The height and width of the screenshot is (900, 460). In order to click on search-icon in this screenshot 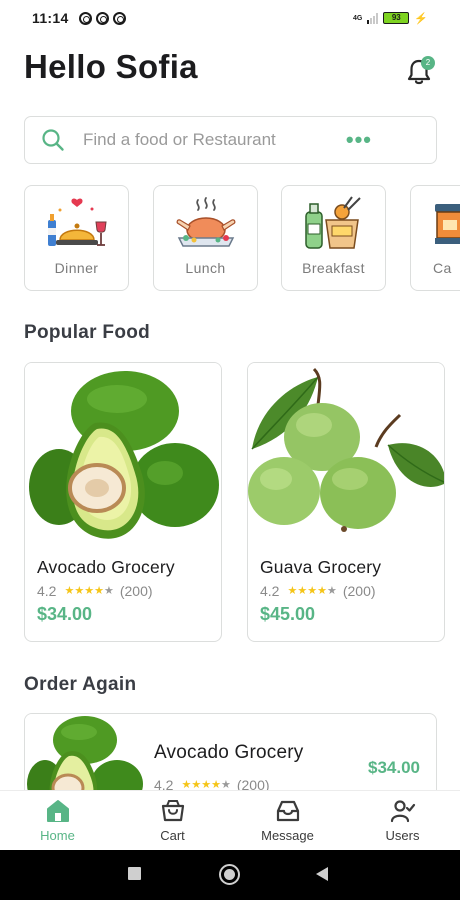, I will do `click(53, 140)`.